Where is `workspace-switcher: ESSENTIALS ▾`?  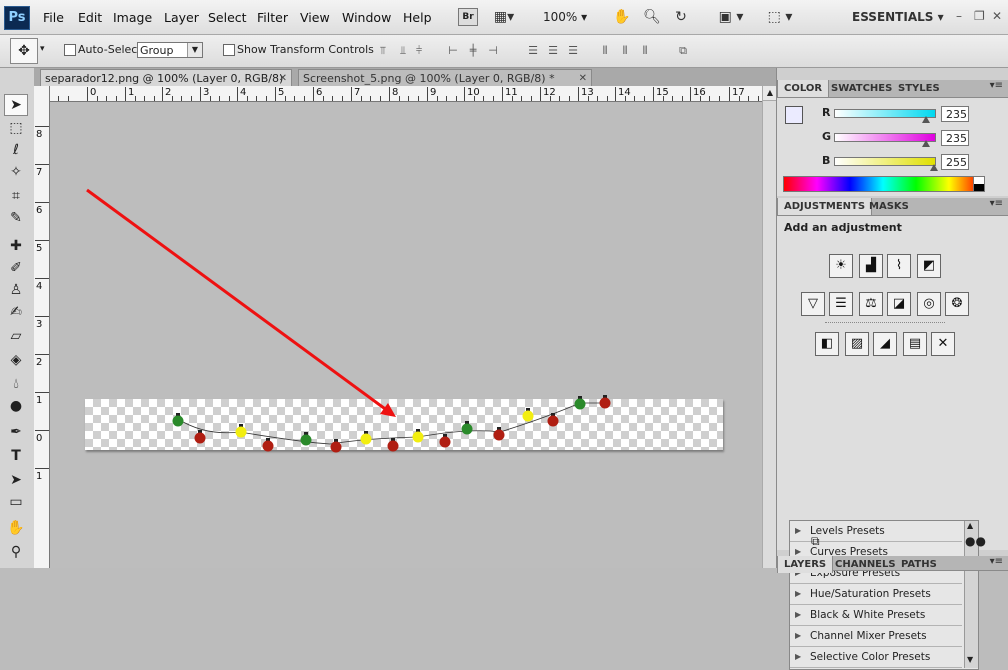 workspace-switcher: ESSENTIALS ▾ is located at coordinates (898, 17).